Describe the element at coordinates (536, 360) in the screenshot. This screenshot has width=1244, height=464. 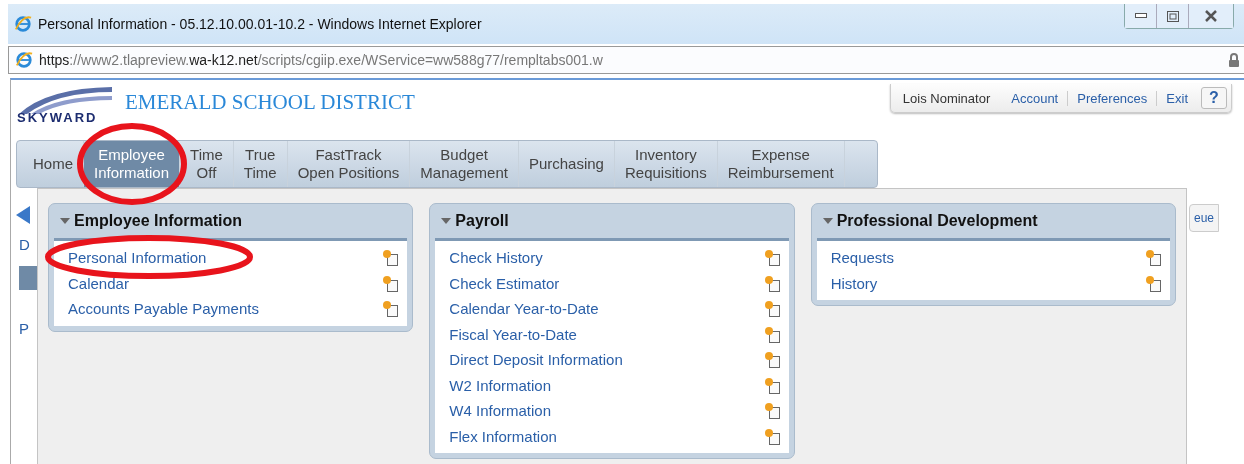
I see `menu-link: Direct Deposit Information` at that location.